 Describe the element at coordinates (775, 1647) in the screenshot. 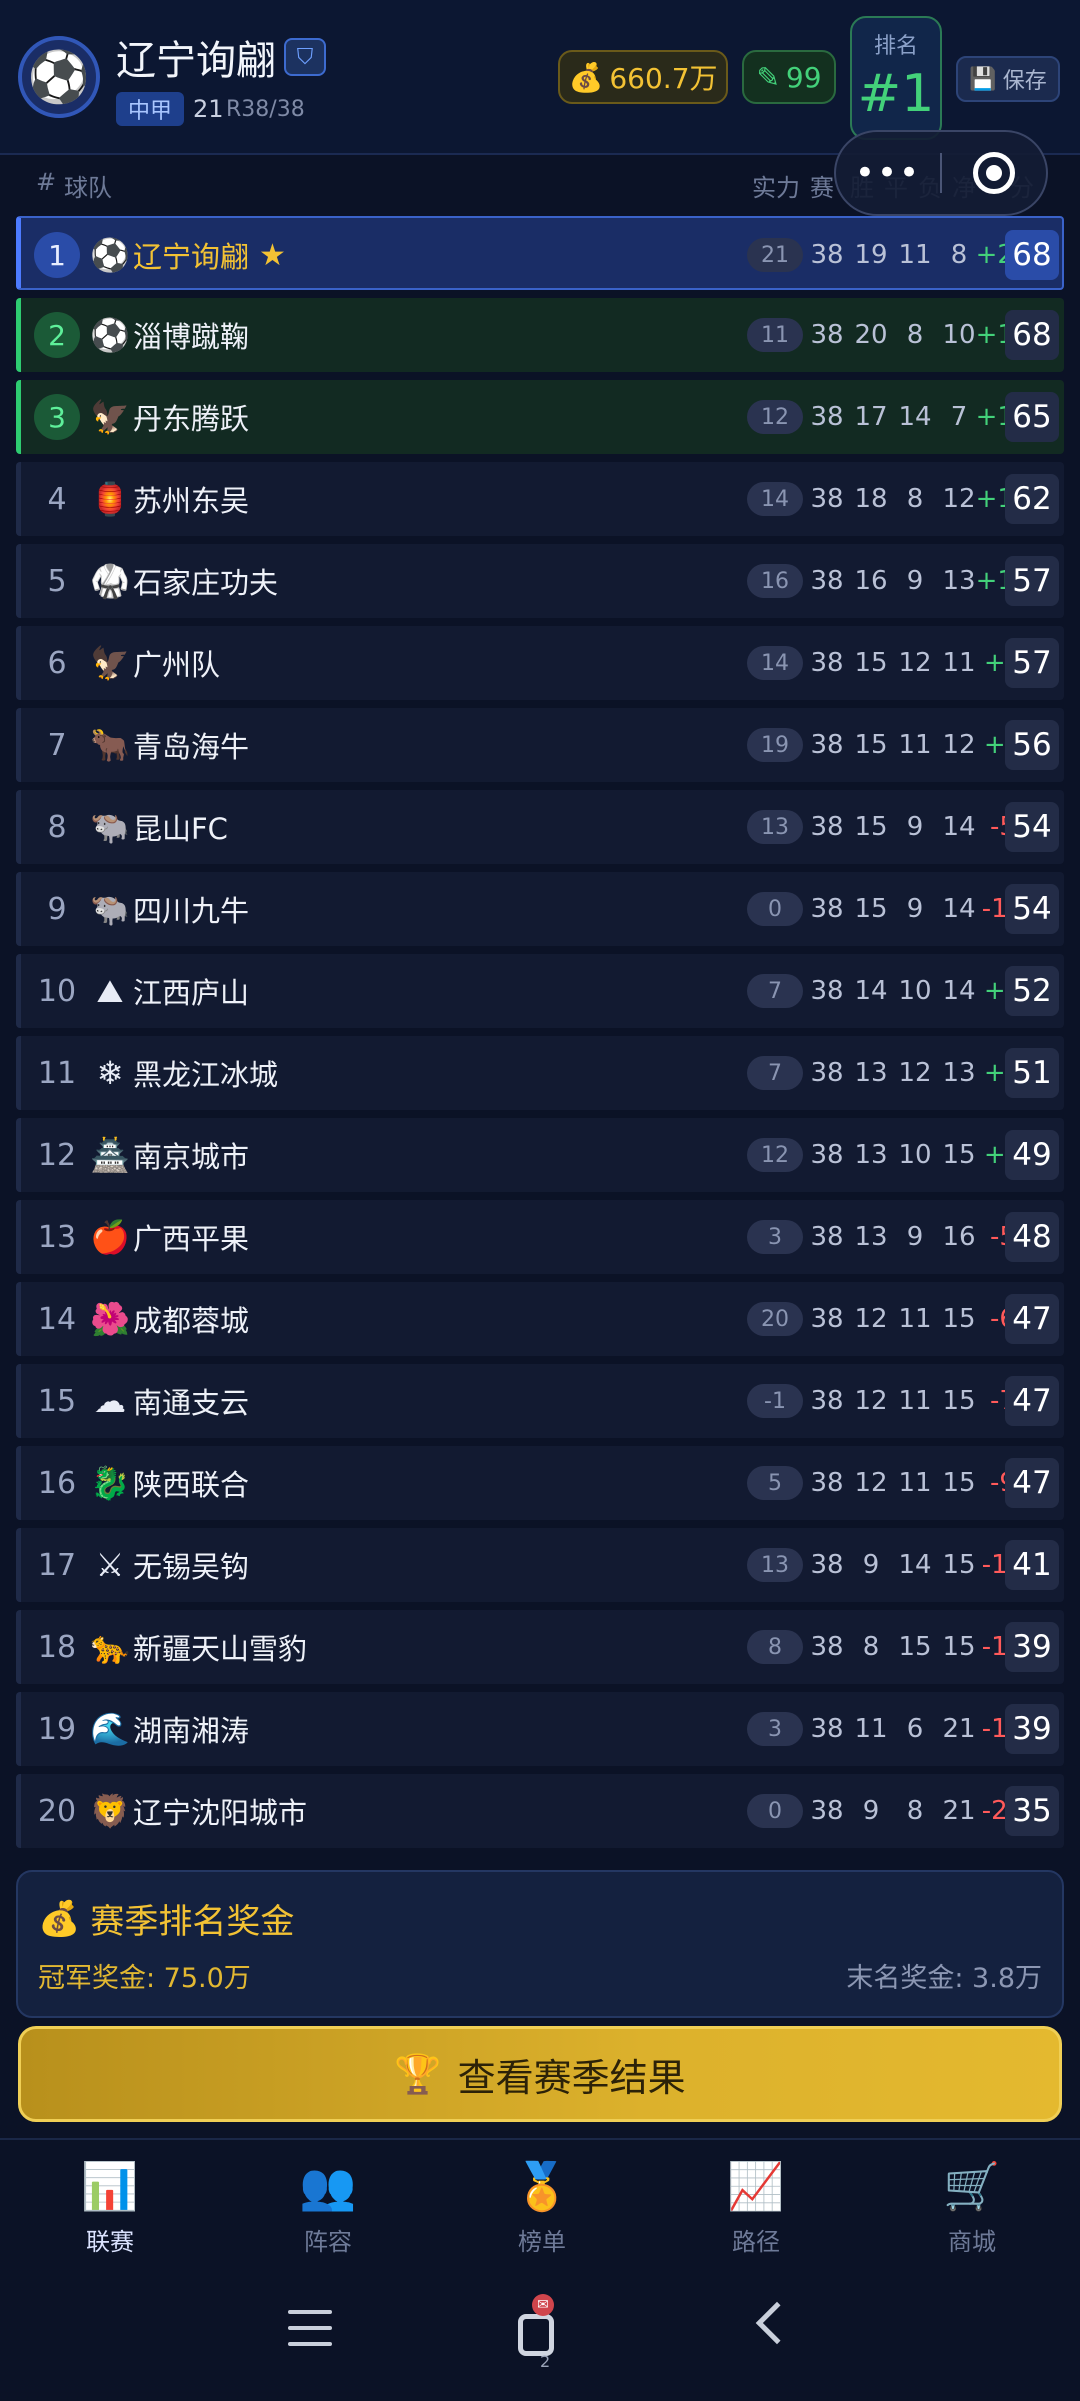

I see `power-badge: 8` at that location.